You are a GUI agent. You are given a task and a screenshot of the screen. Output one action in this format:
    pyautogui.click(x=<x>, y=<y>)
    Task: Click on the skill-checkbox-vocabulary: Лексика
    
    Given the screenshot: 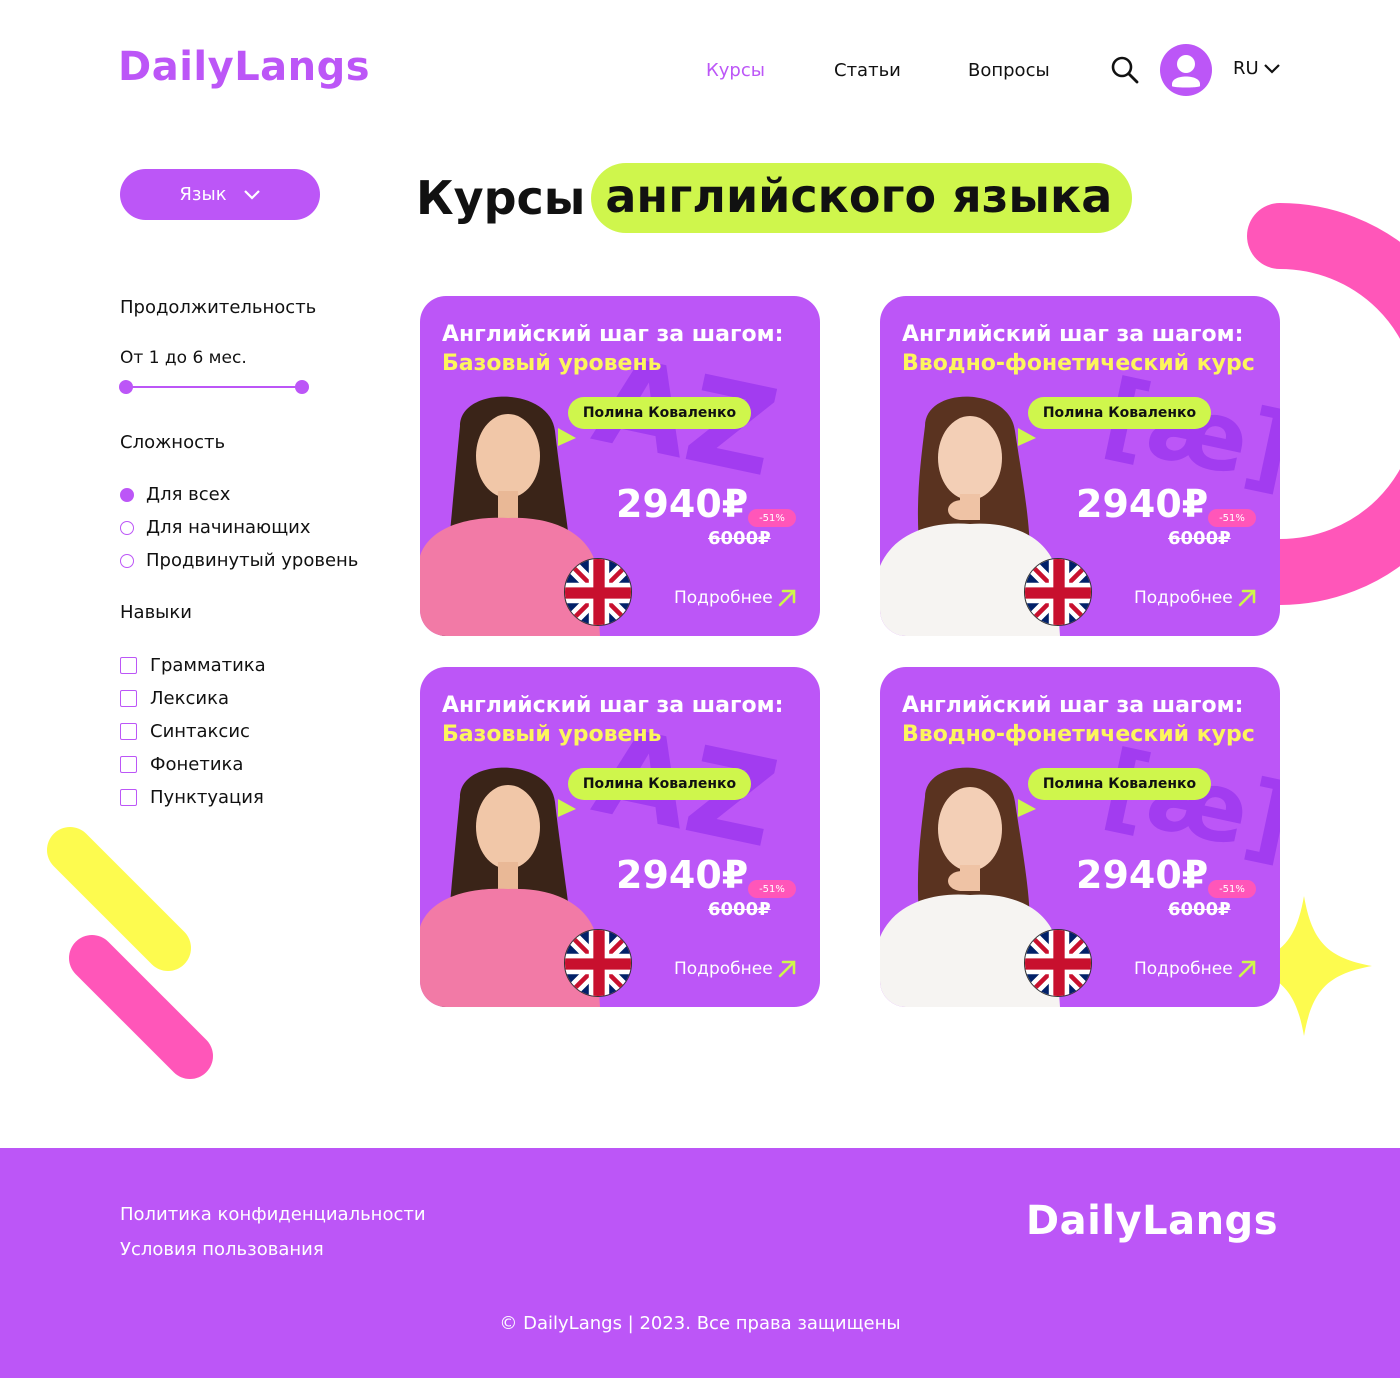 What is the action you would take?
    pyautogui.click(x=174, y=698)
    